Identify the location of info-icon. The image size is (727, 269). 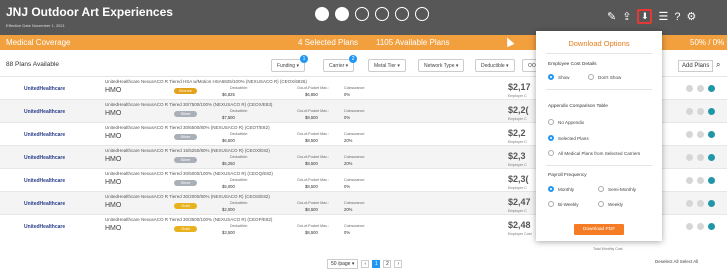
(322, 14).